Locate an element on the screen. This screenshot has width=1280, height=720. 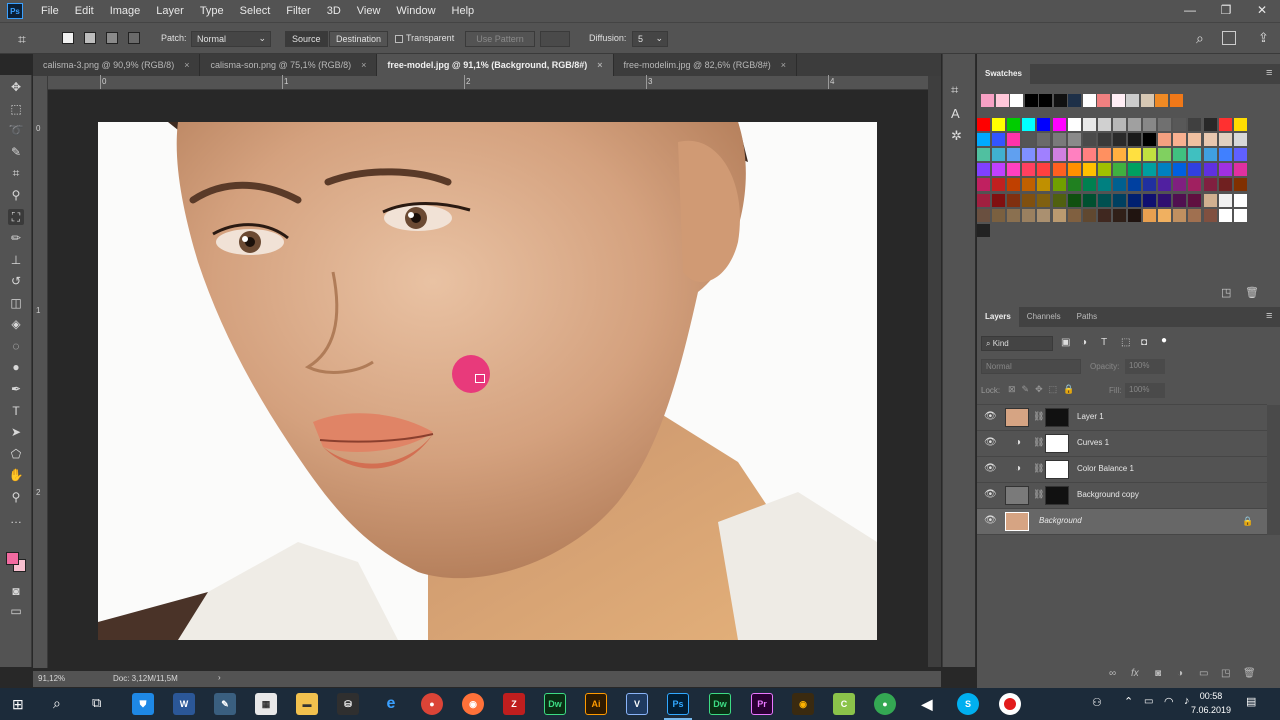
crop-tool-icon: ⌗ is located at coordinates (16, 173).